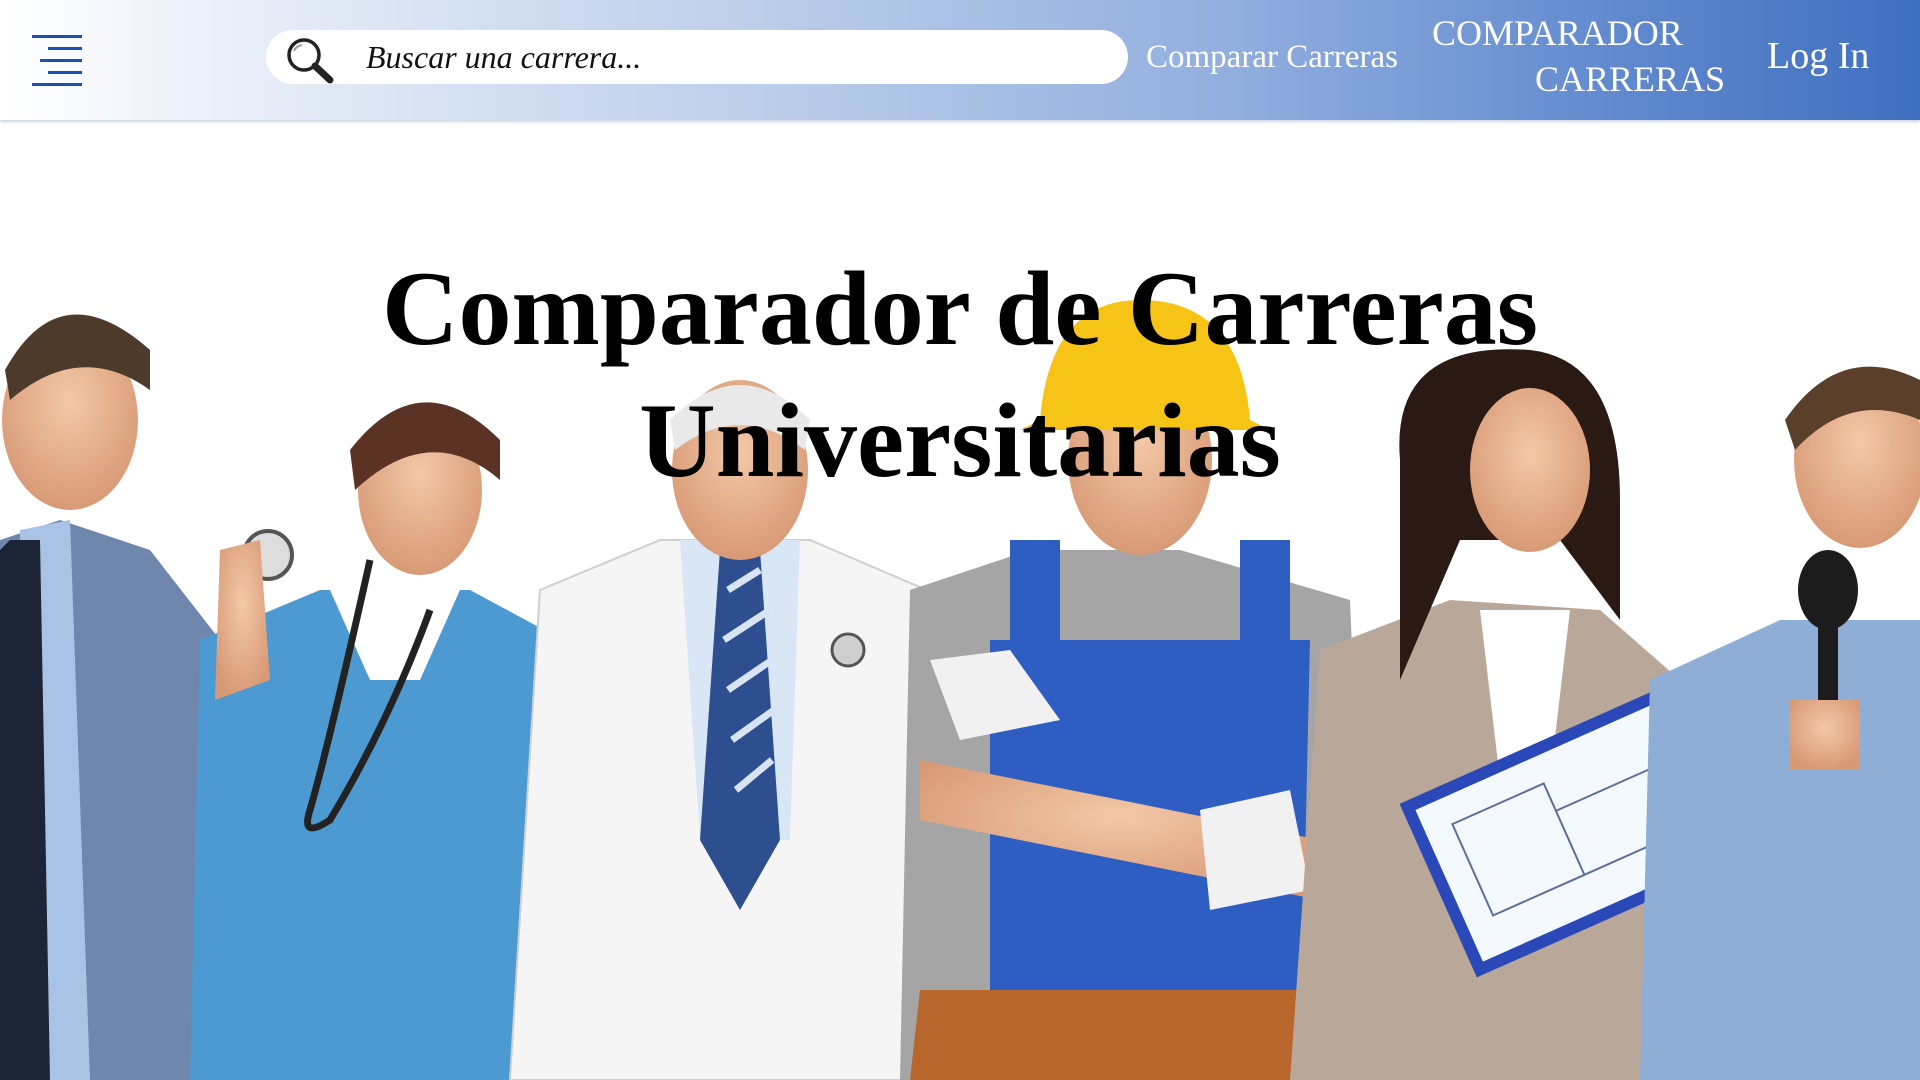  I want to click on menu-icon, so click(57, 60).